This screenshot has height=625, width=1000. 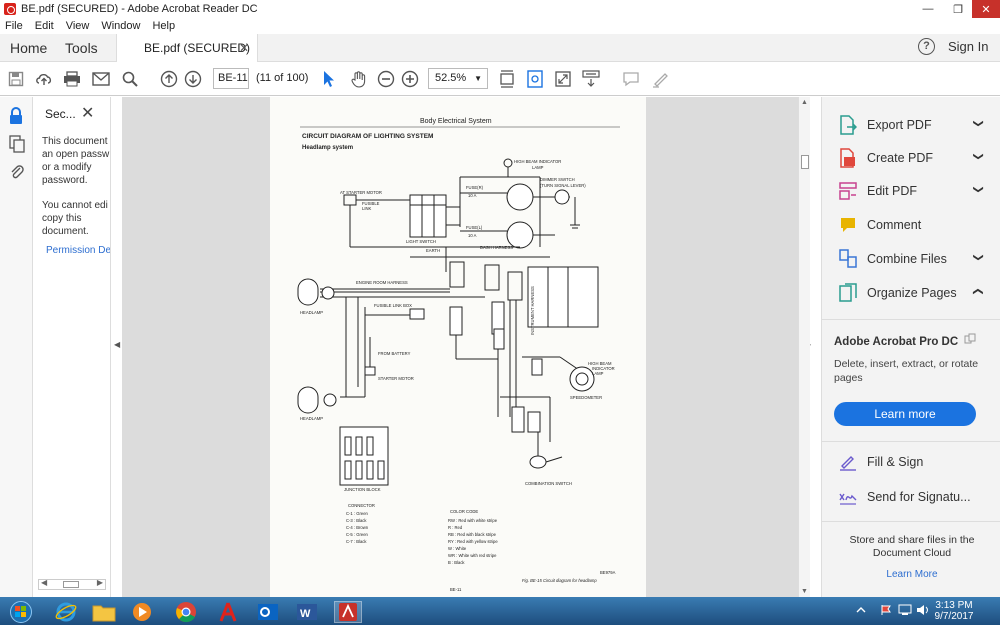 I want to click on tools-tab: Tools, so click(x=81, y=48).